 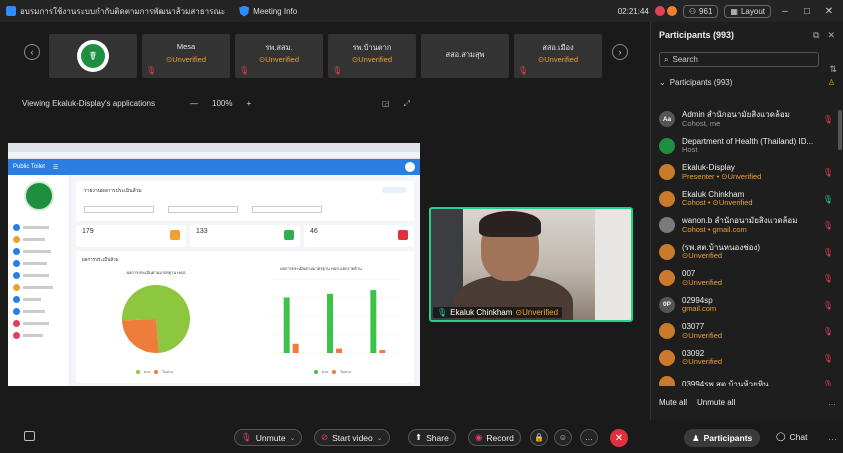 What do you see at coordinates (268, 437) in the screenshot?
I see `unmute-button: 🎙 Unmute ⌄` at bounding box center [268, 437].